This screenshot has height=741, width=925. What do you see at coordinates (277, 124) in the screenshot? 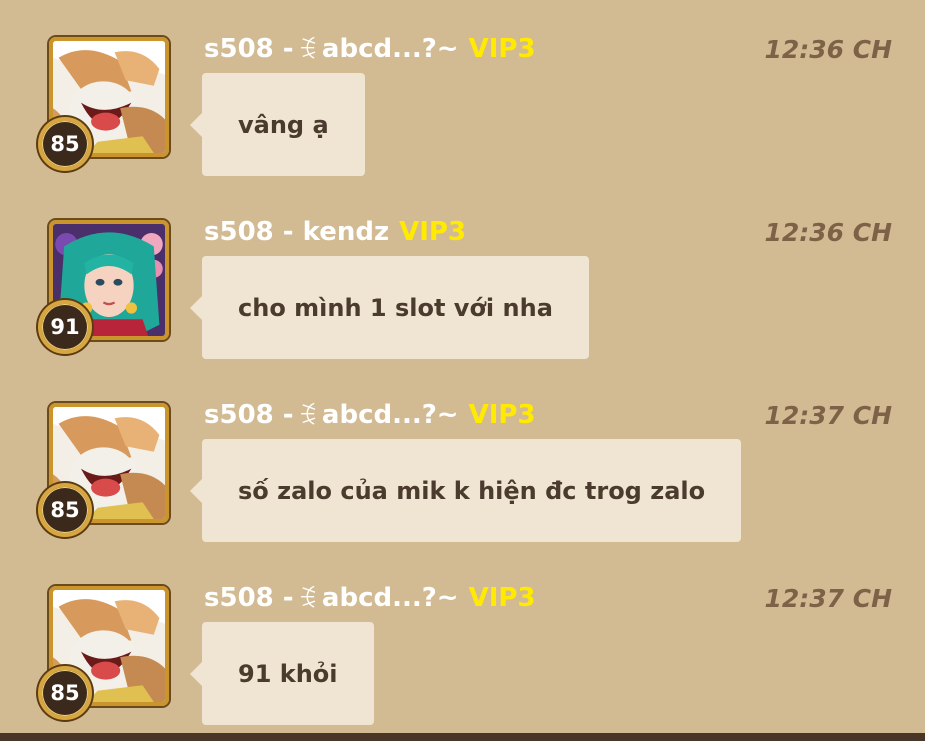
I see `message-bubble: vâng ạ` at bounding box center [277, 124].